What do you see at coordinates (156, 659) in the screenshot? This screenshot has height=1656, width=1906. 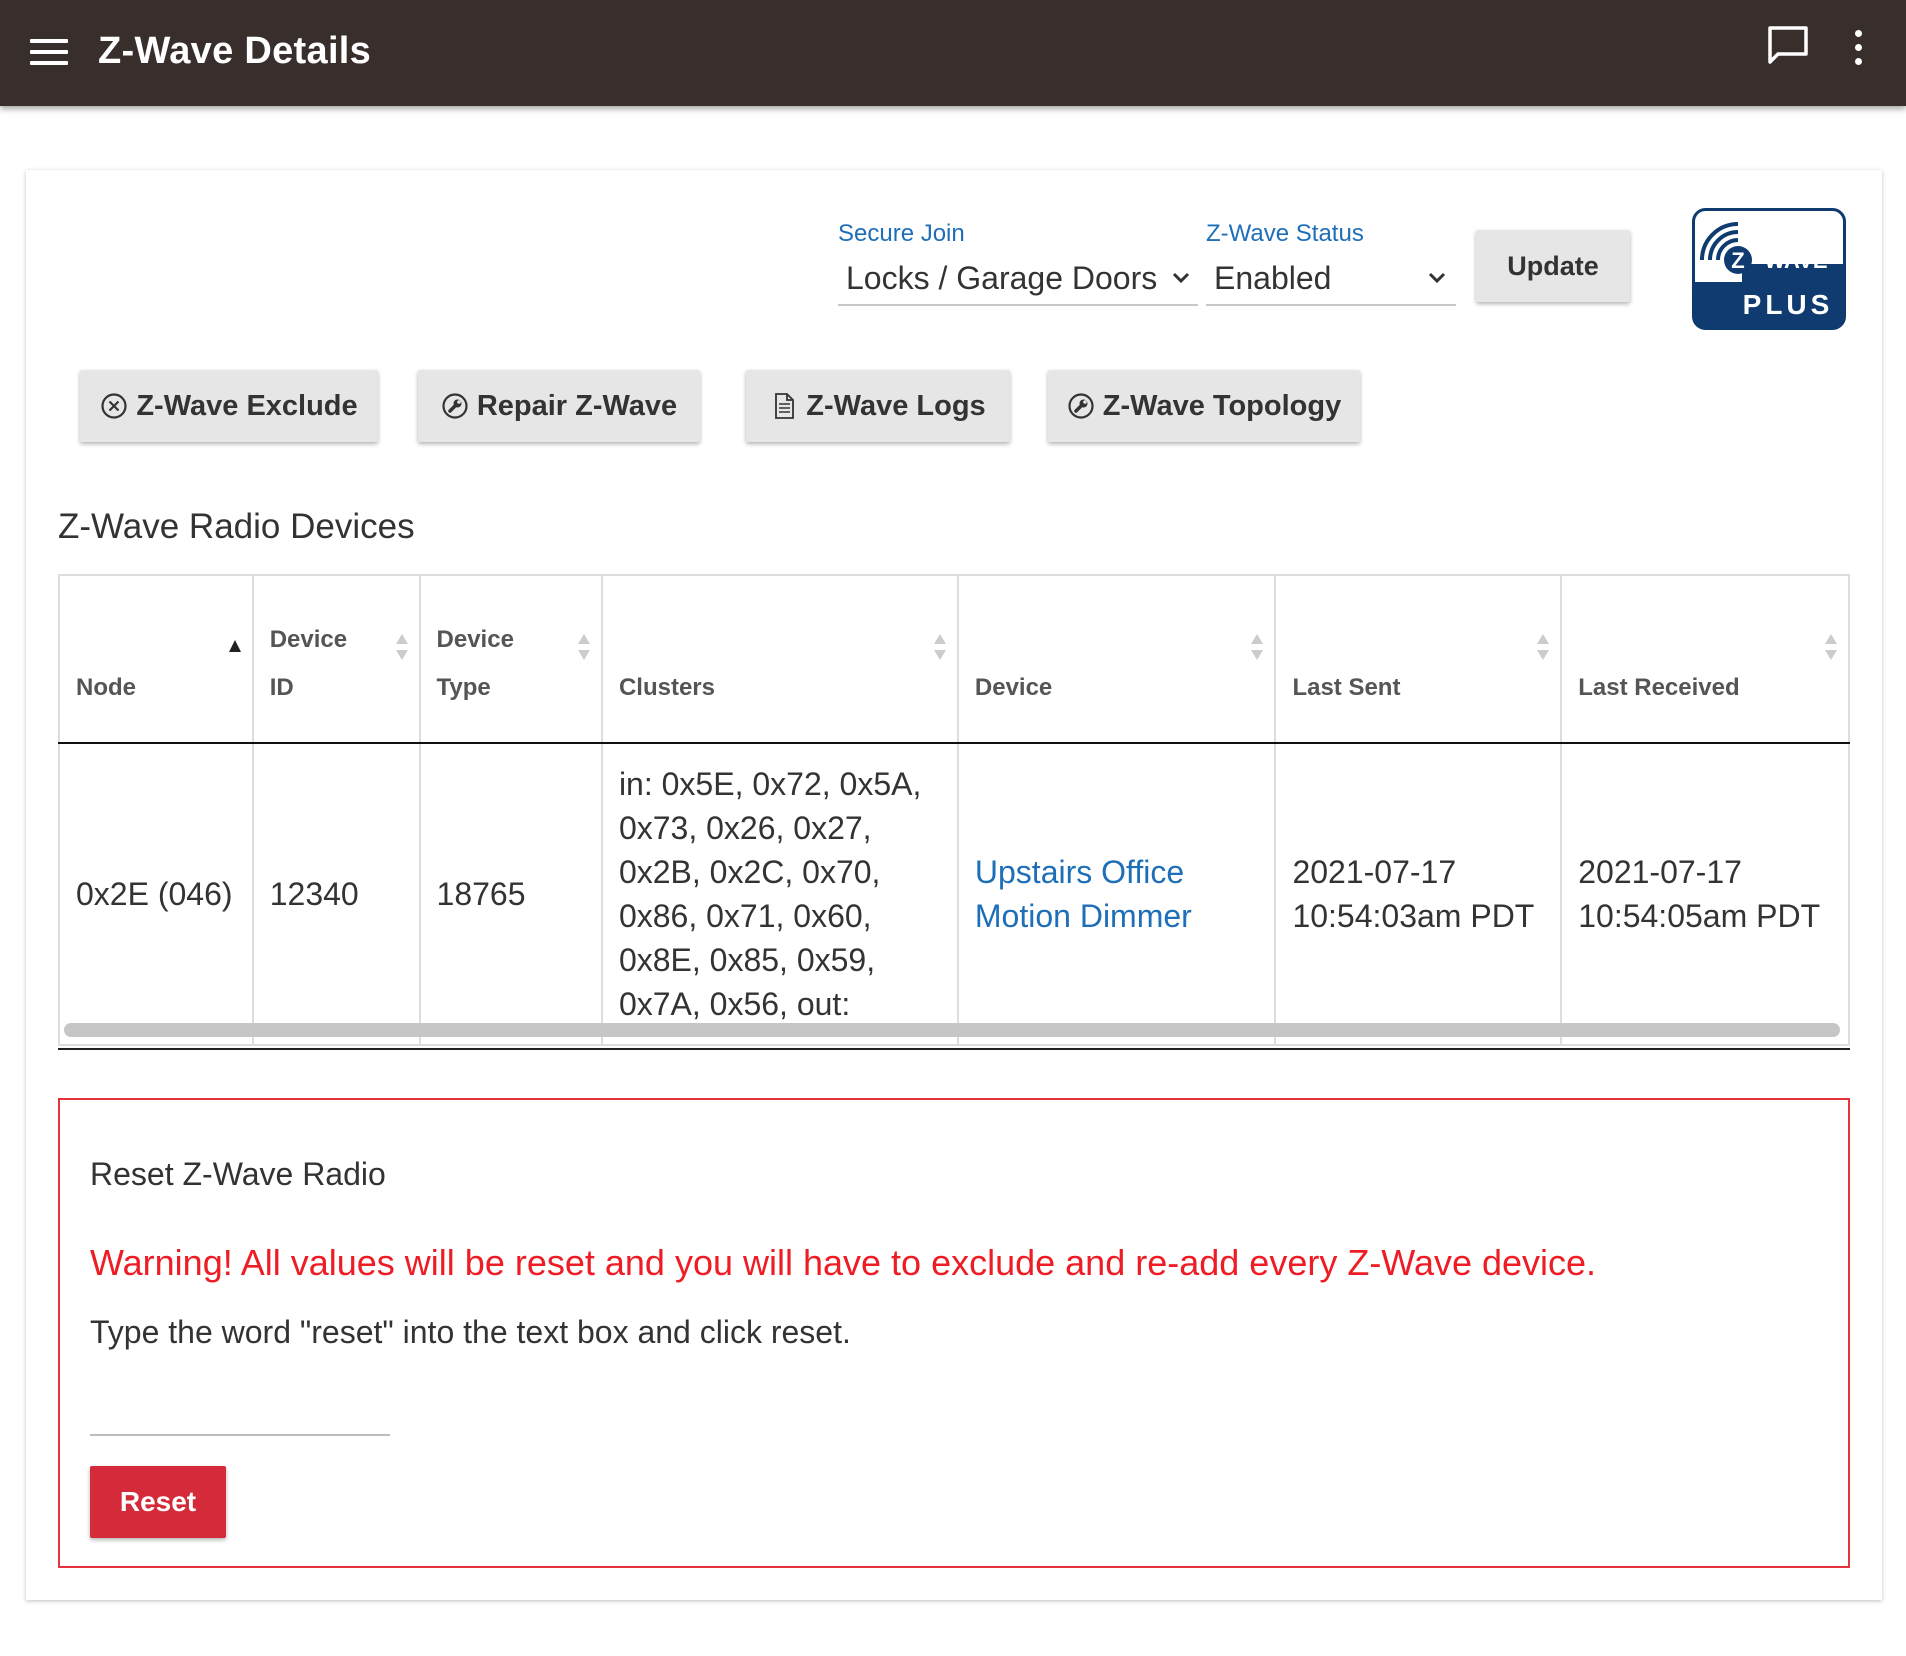 I see `column-header-node: Node` at bounding box center [156, 659].